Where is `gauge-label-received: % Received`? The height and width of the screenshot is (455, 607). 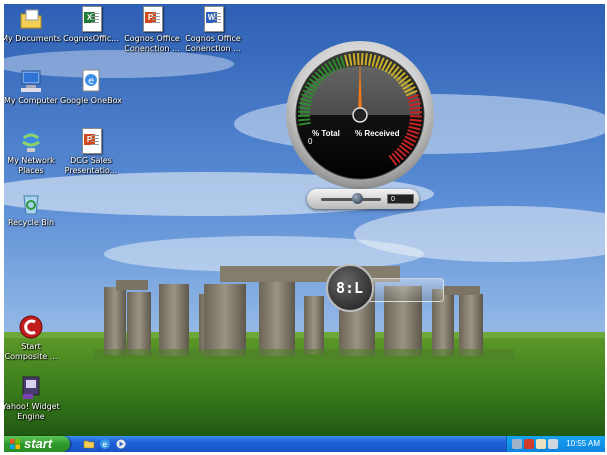
gauge-label-received: % Received is located at coordinates (377, 133).